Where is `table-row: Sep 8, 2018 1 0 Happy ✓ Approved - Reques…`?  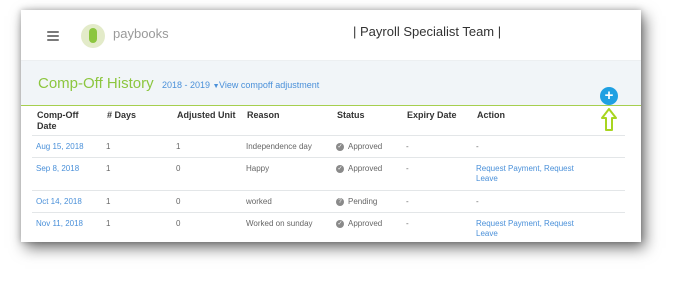
table-row: Sep 8, 2018 1 0 Happy ✓ Approved - Reques… is located at coordinates (328, 174).